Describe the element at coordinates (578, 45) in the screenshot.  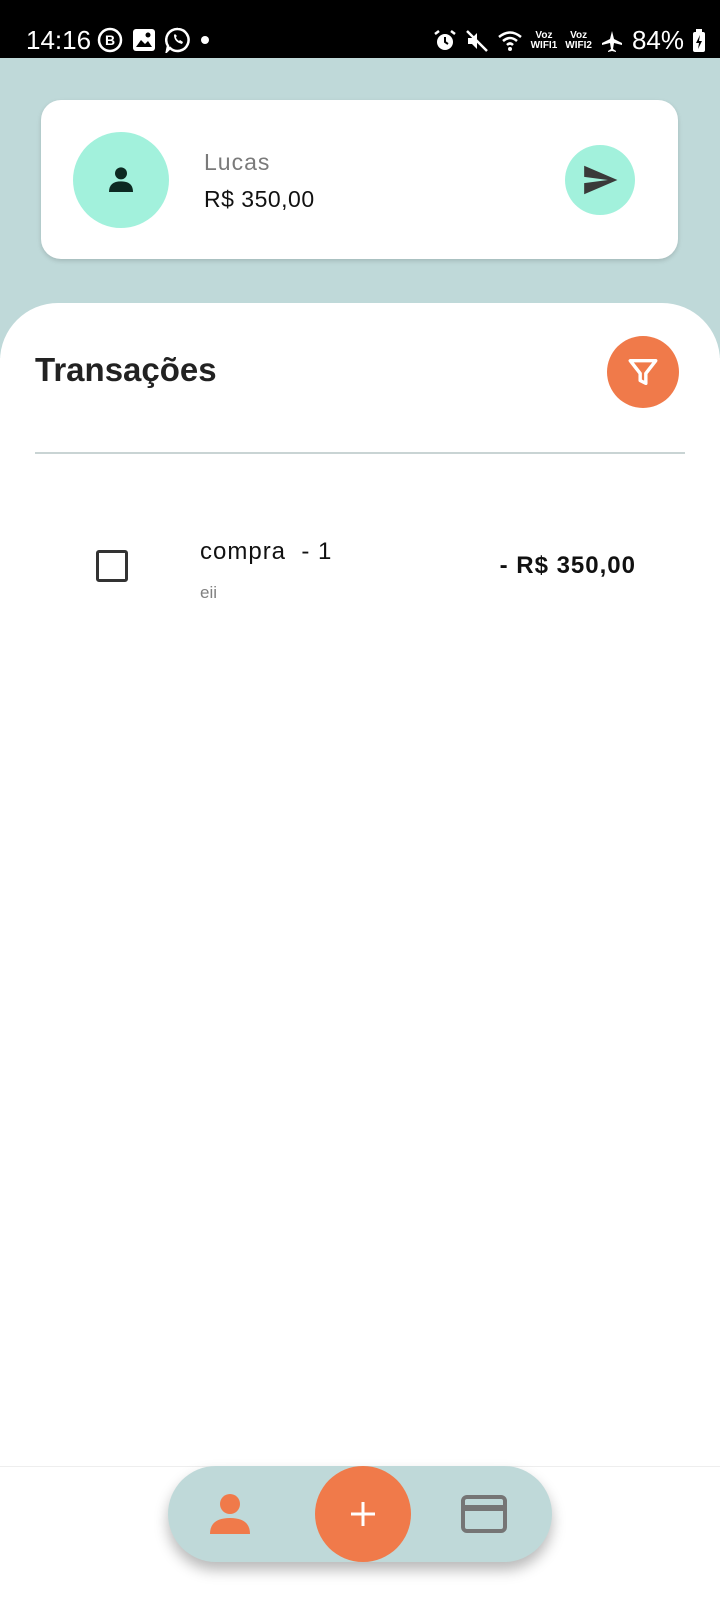
I see `wifi2-text: WIFI2` at that location.